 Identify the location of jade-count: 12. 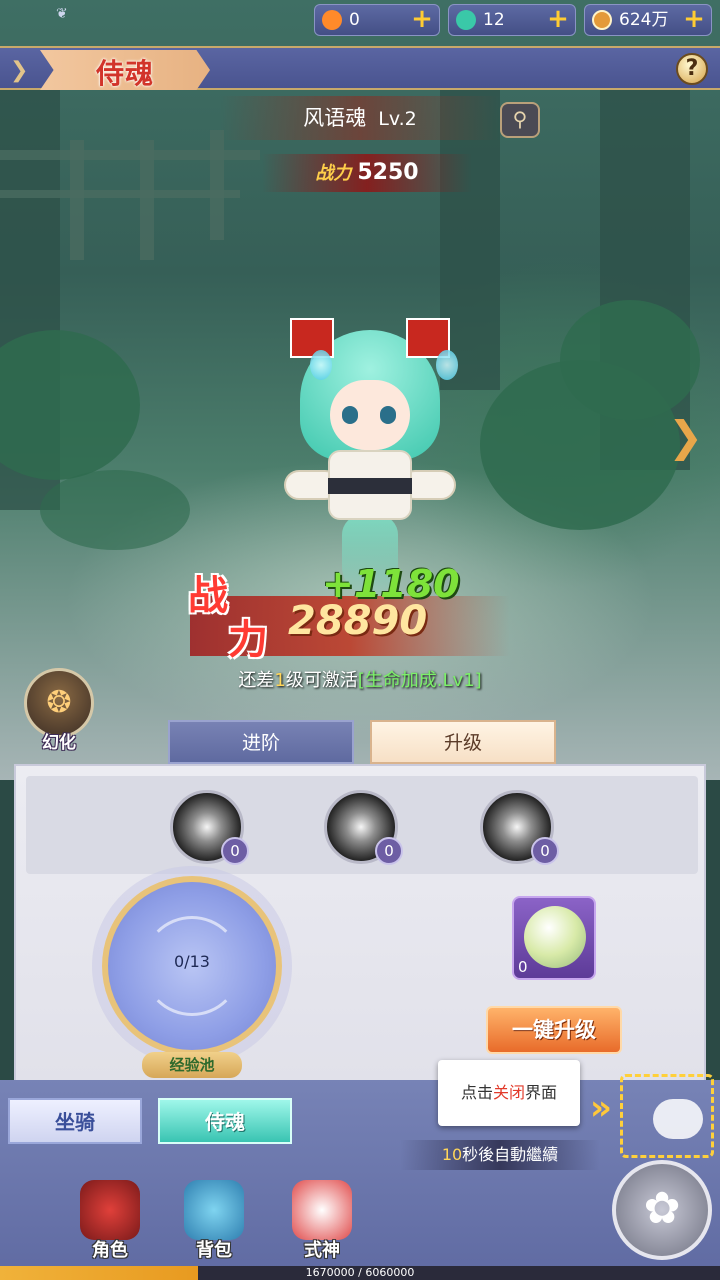
(494, 20).